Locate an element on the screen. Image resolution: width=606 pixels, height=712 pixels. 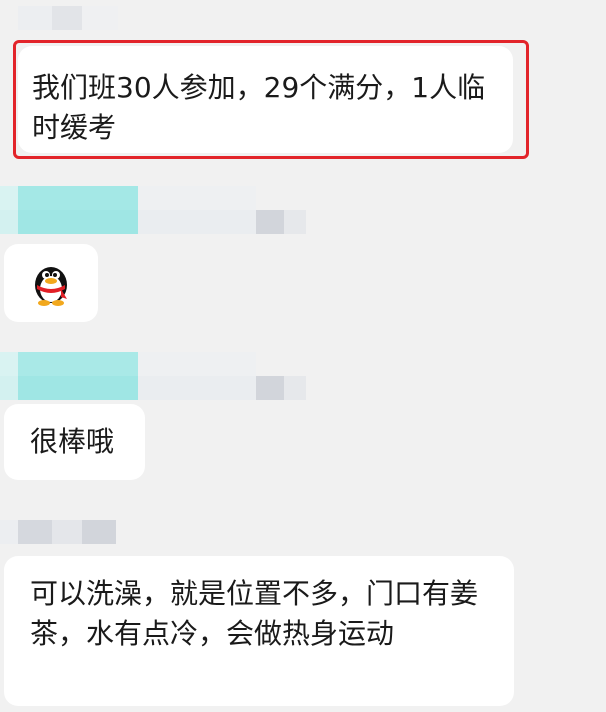
message-text: 很棒哦 is located at coordinates (72, 441).